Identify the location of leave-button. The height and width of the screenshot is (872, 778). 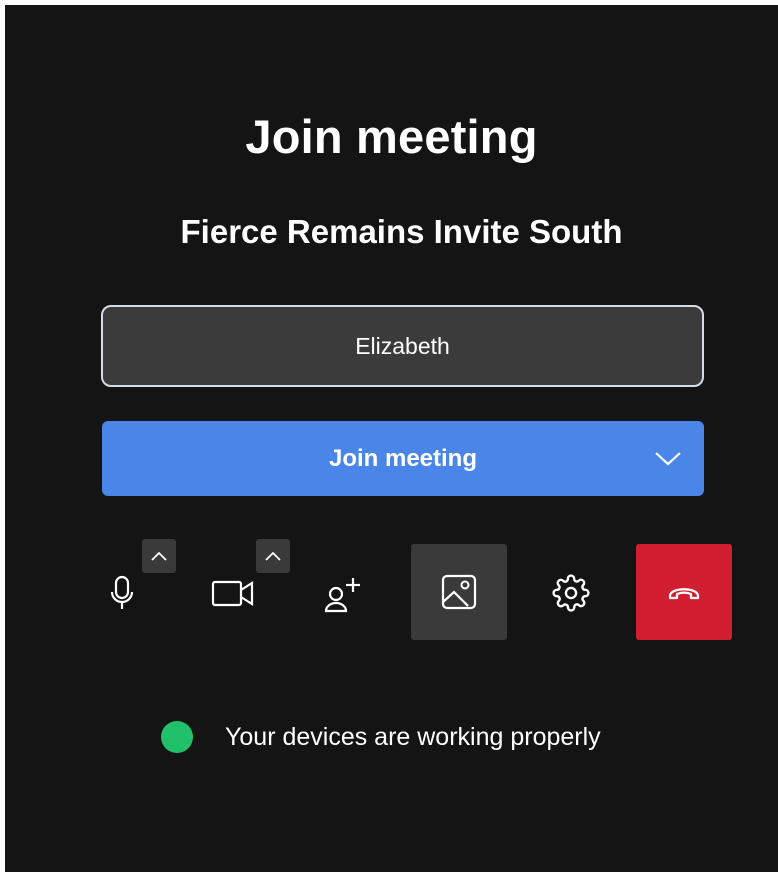
(684, 592).